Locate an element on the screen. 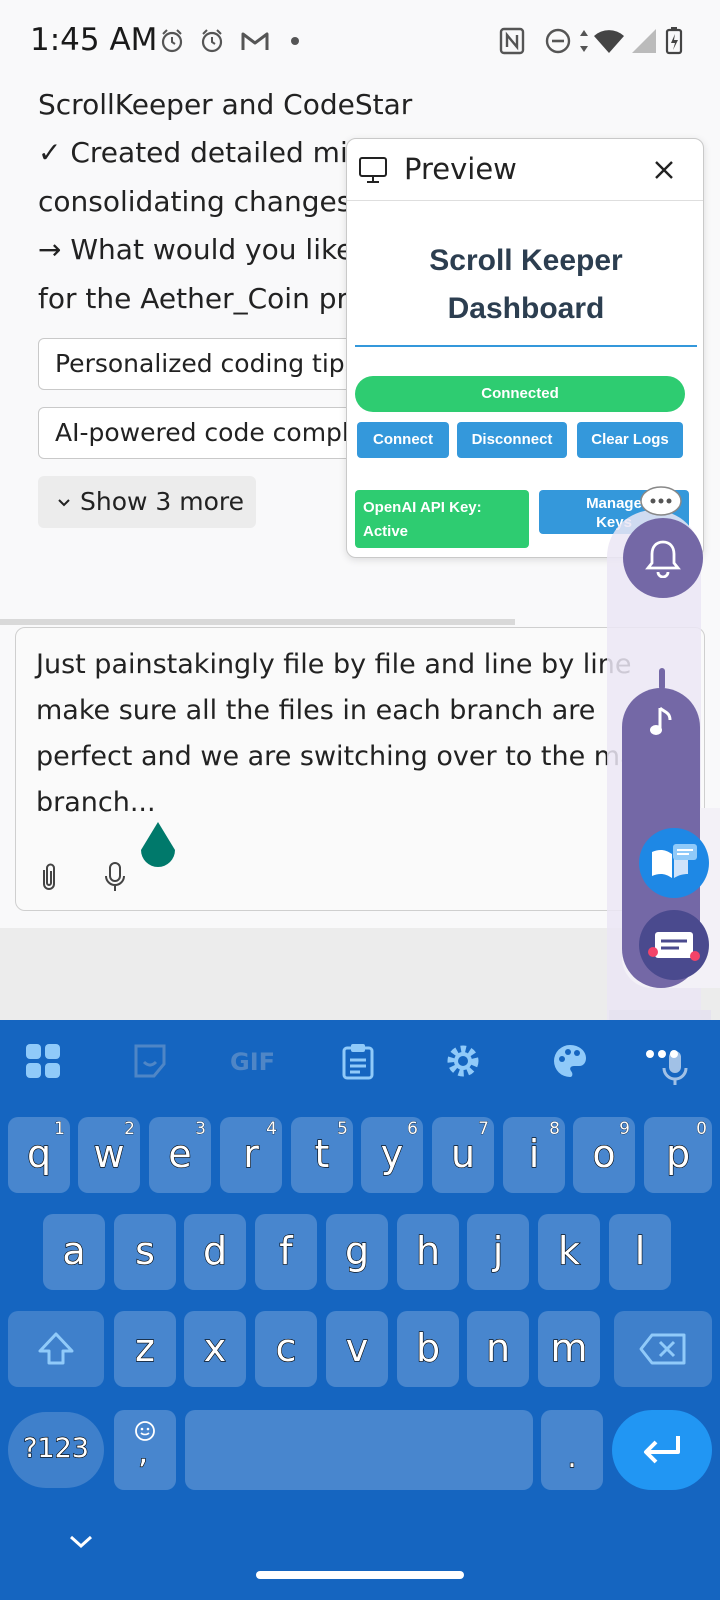  gesture-nav-handle is located at coordinates (360, 1575).